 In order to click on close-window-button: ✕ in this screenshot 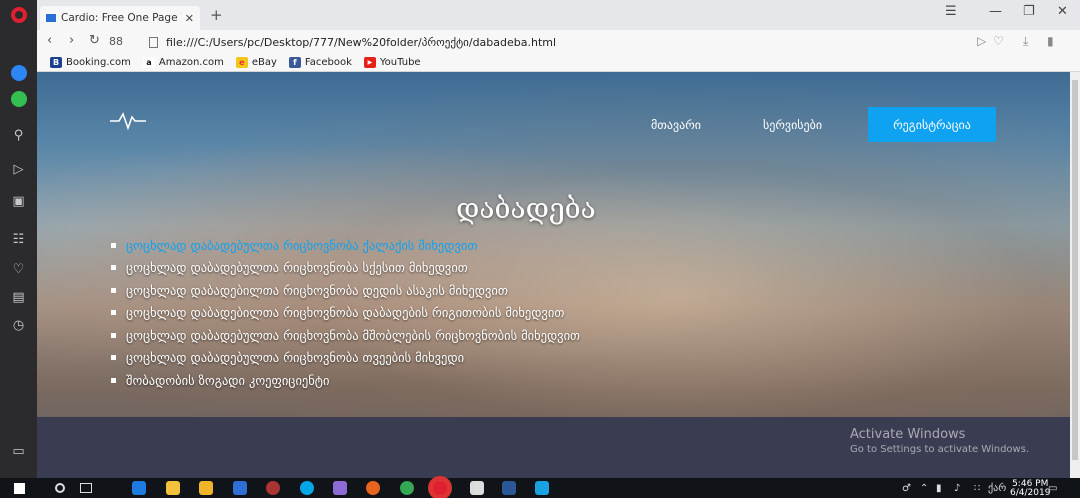, I will do `click(1062, 11)`.